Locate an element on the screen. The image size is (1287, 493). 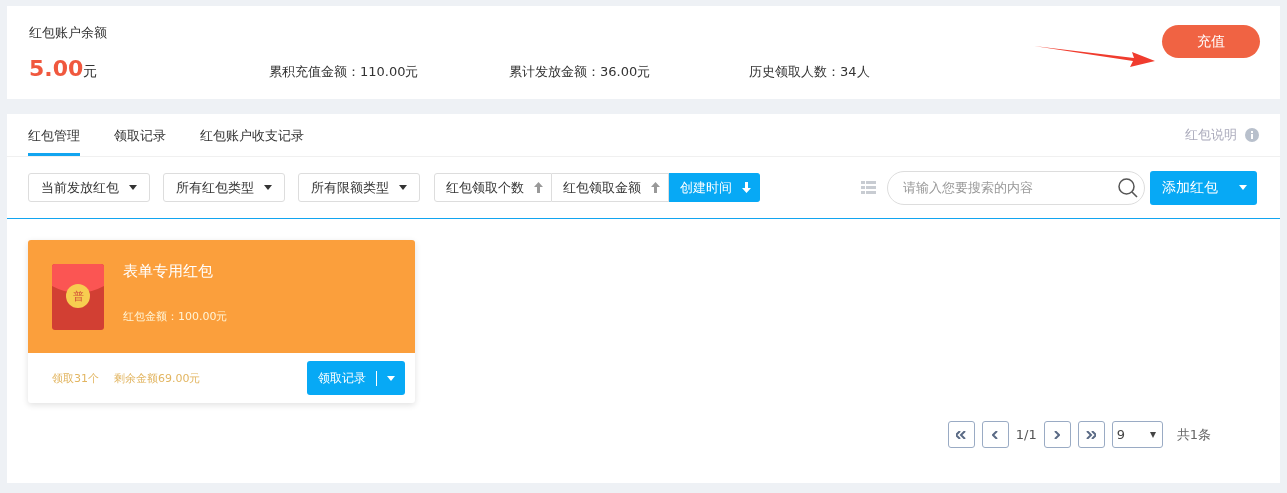
filter-dropdown: 当前发放红包 is located at coordinates (89, 187).